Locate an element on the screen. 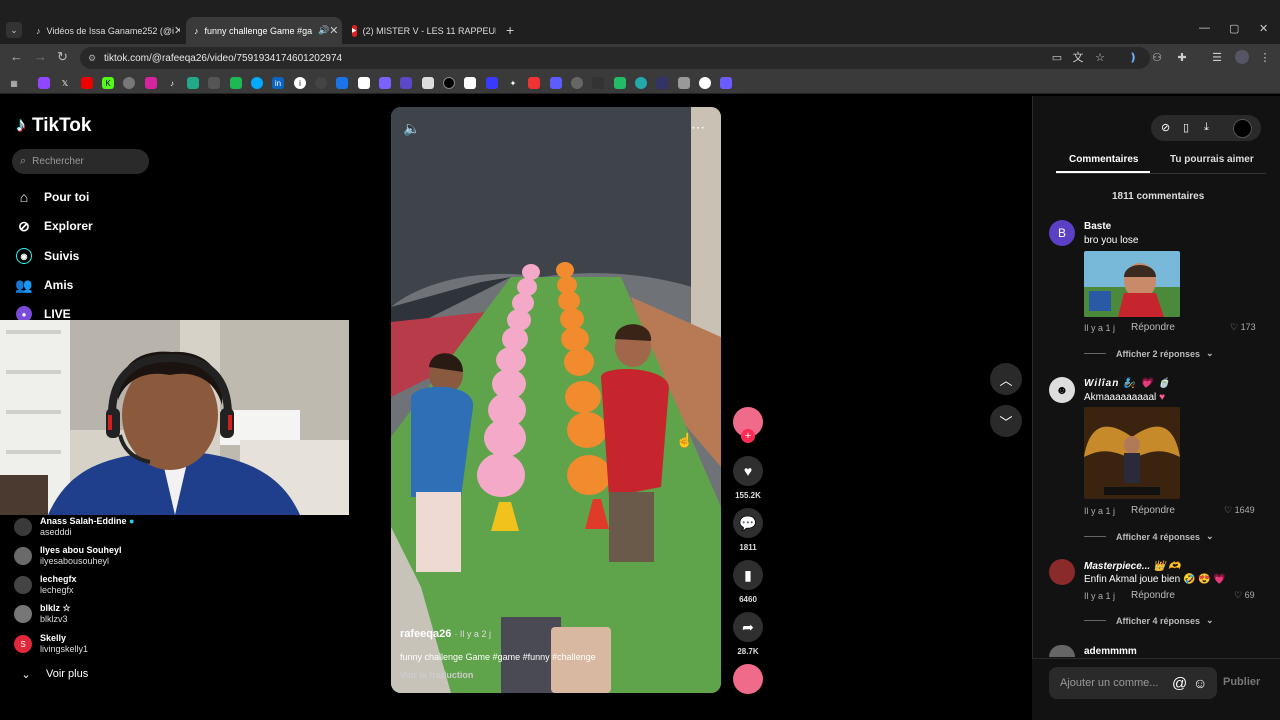  comment-author: Baste is located at coordinates (1097, 226).